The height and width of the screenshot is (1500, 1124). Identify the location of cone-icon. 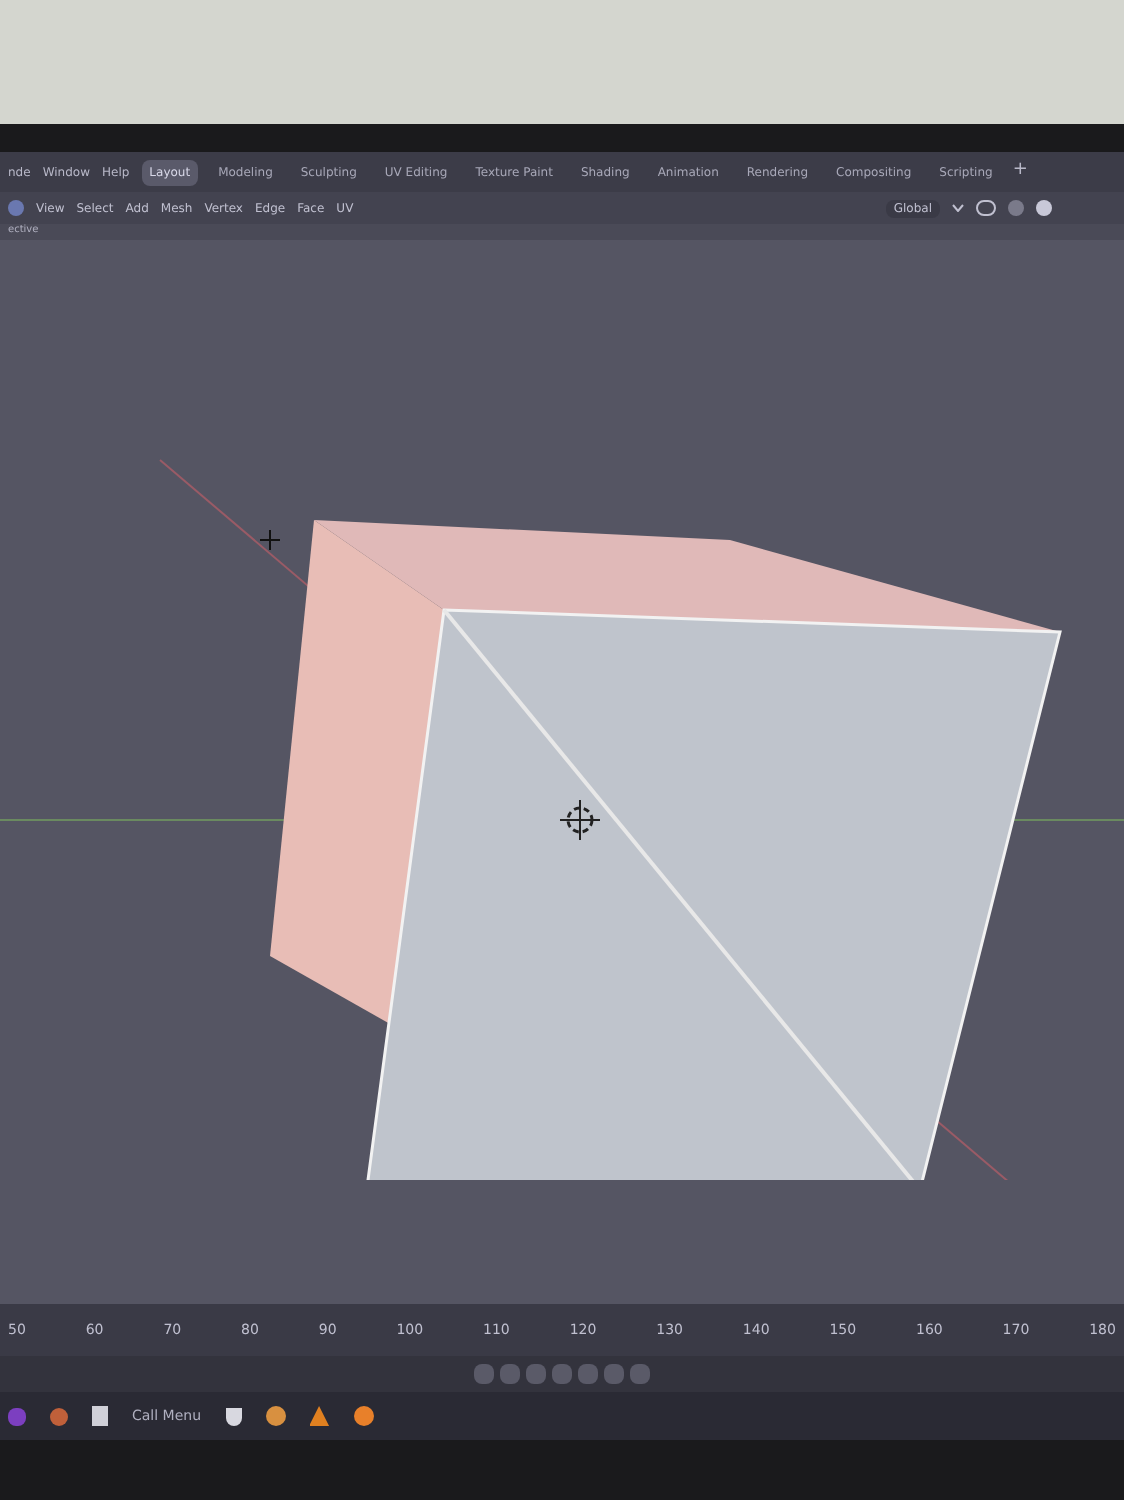
(319, 1416).